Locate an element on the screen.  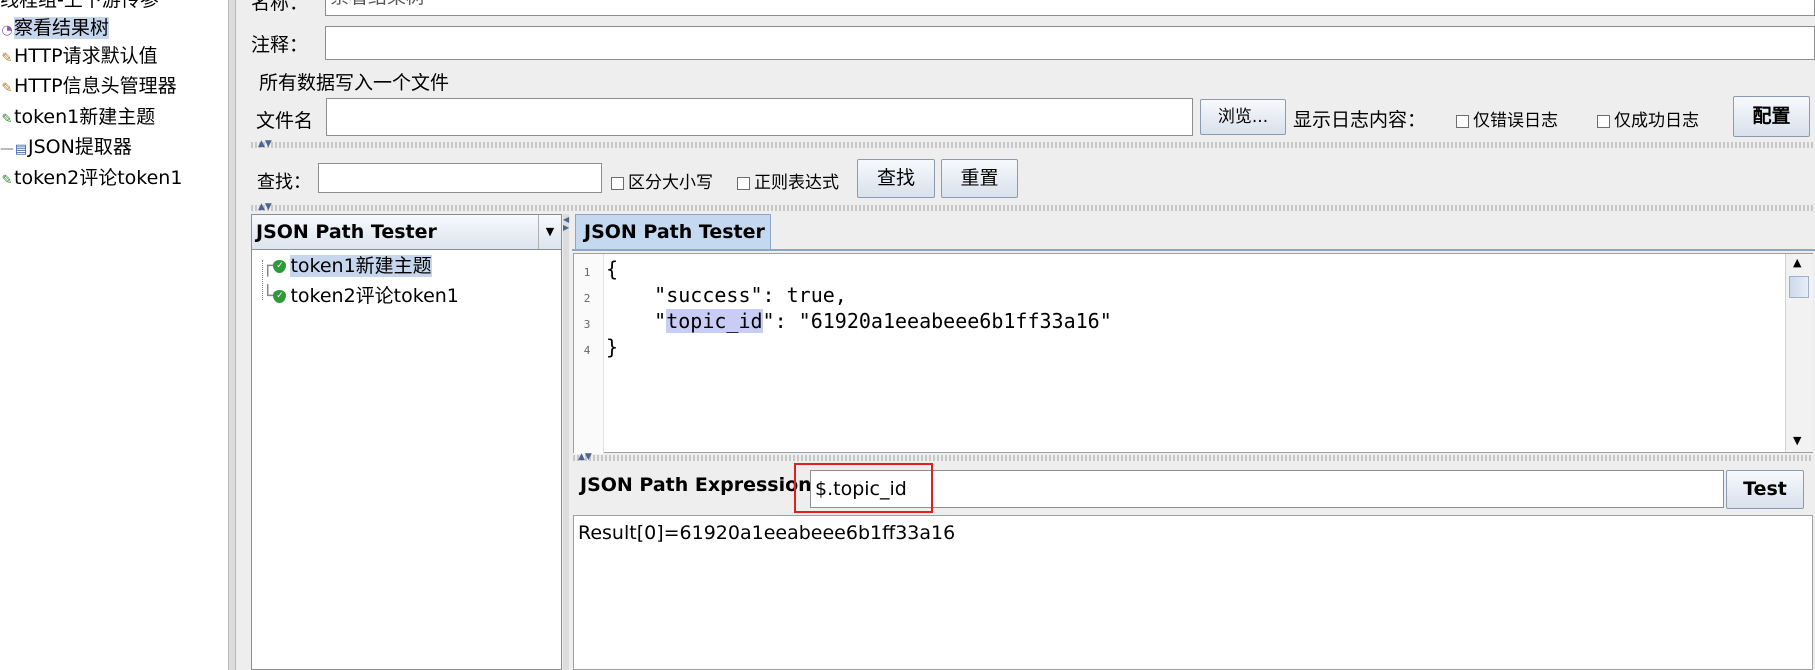
log-content-label: 显示日志内容： is located at coordinates (1360, 120).